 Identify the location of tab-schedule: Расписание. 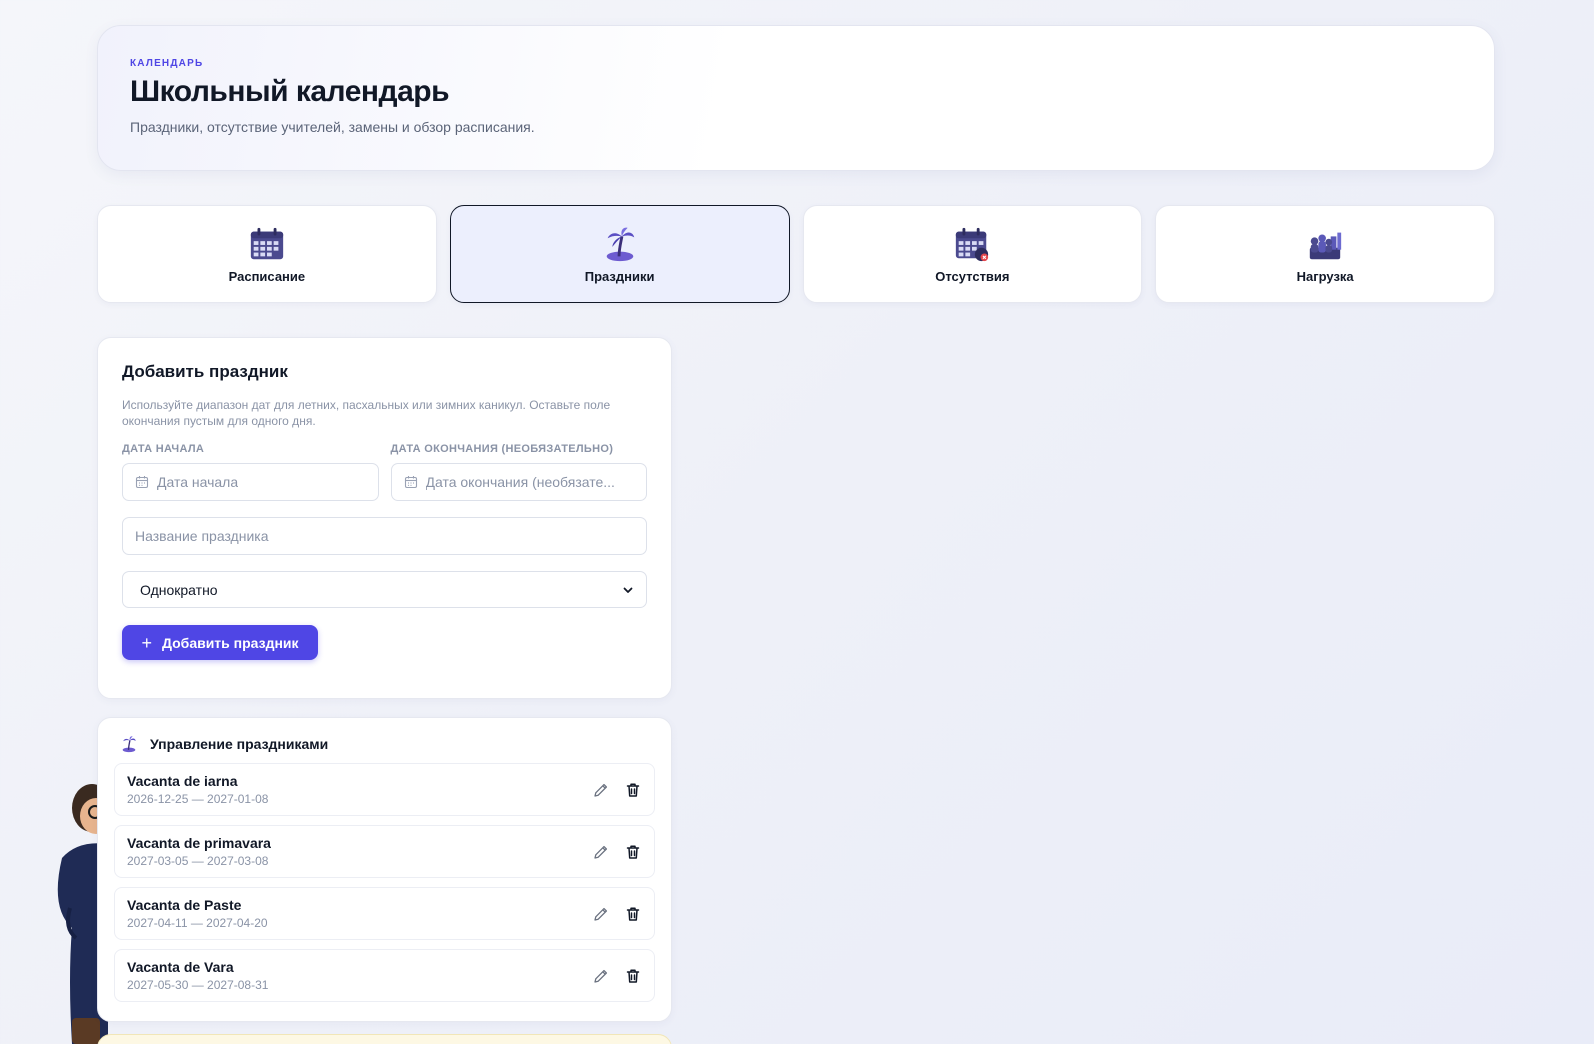
(267, 254).